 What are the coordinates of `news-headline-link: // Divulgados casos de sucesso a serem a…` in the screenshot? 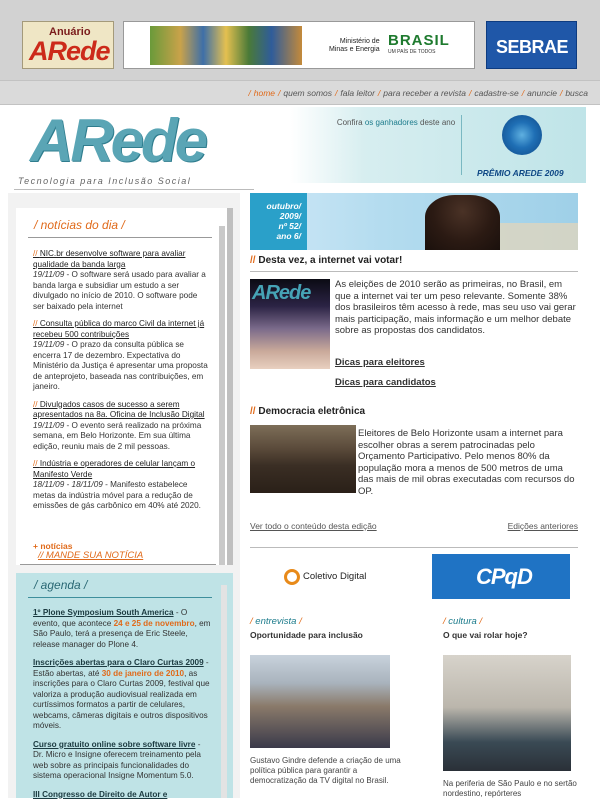 It's located at (121, 410).